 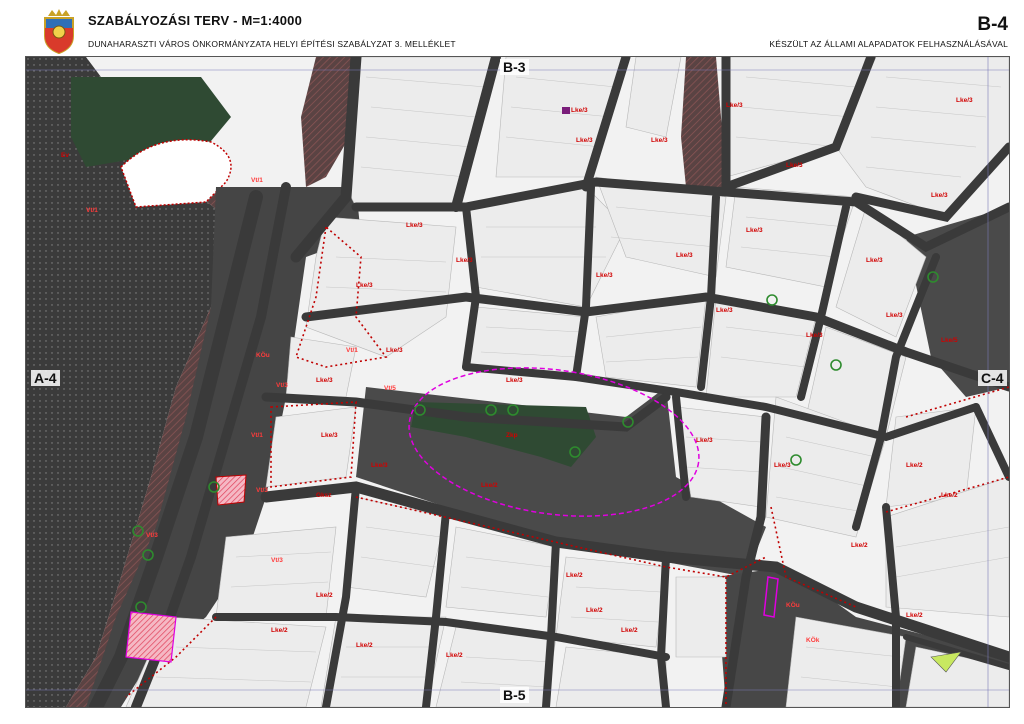 I want to click on adjacent-sheet-south: B-5, so click(x=514, y=695).